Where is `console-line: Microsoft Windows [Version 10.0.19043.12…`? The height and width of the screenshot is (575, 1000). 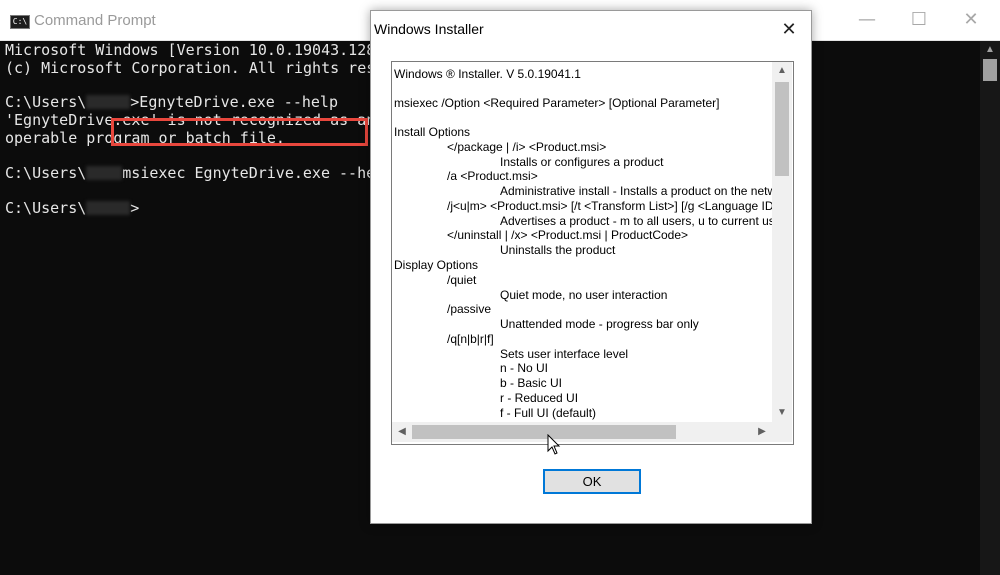
console-line: Microsoft Windows [Version 10.0.19043.12… is located at coordinates (199, 50).